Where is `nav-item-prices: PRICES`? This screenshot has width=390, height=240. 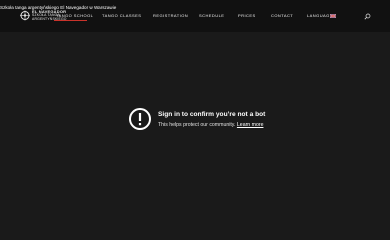
nav-item-prices: PRICES is located at coordinates (247, 15).